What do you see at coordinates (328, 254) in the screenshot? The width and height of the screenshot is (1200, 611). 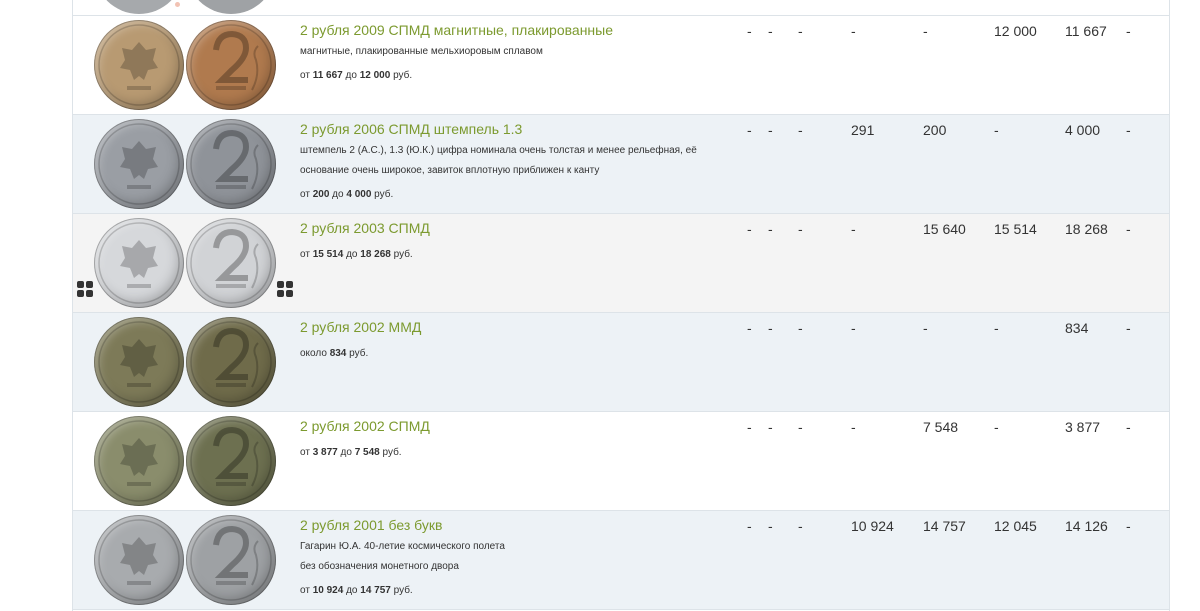 I see `price-min: 15 514` at bounding box center [328, 254].